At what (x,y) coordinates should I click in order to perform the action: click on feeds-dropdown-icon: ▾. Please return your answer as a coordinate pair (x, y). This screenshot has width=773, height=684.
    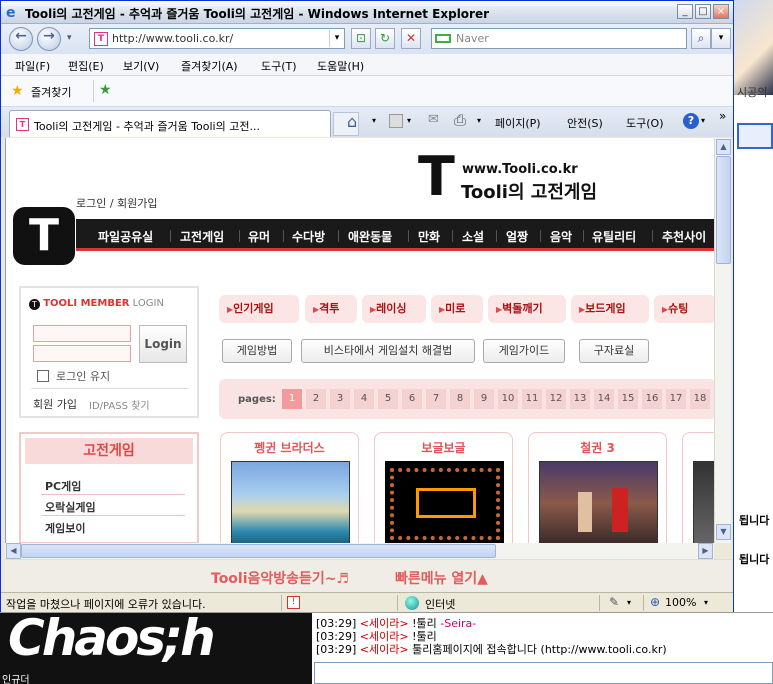
    Looking at the image, I should click on (409, 120).